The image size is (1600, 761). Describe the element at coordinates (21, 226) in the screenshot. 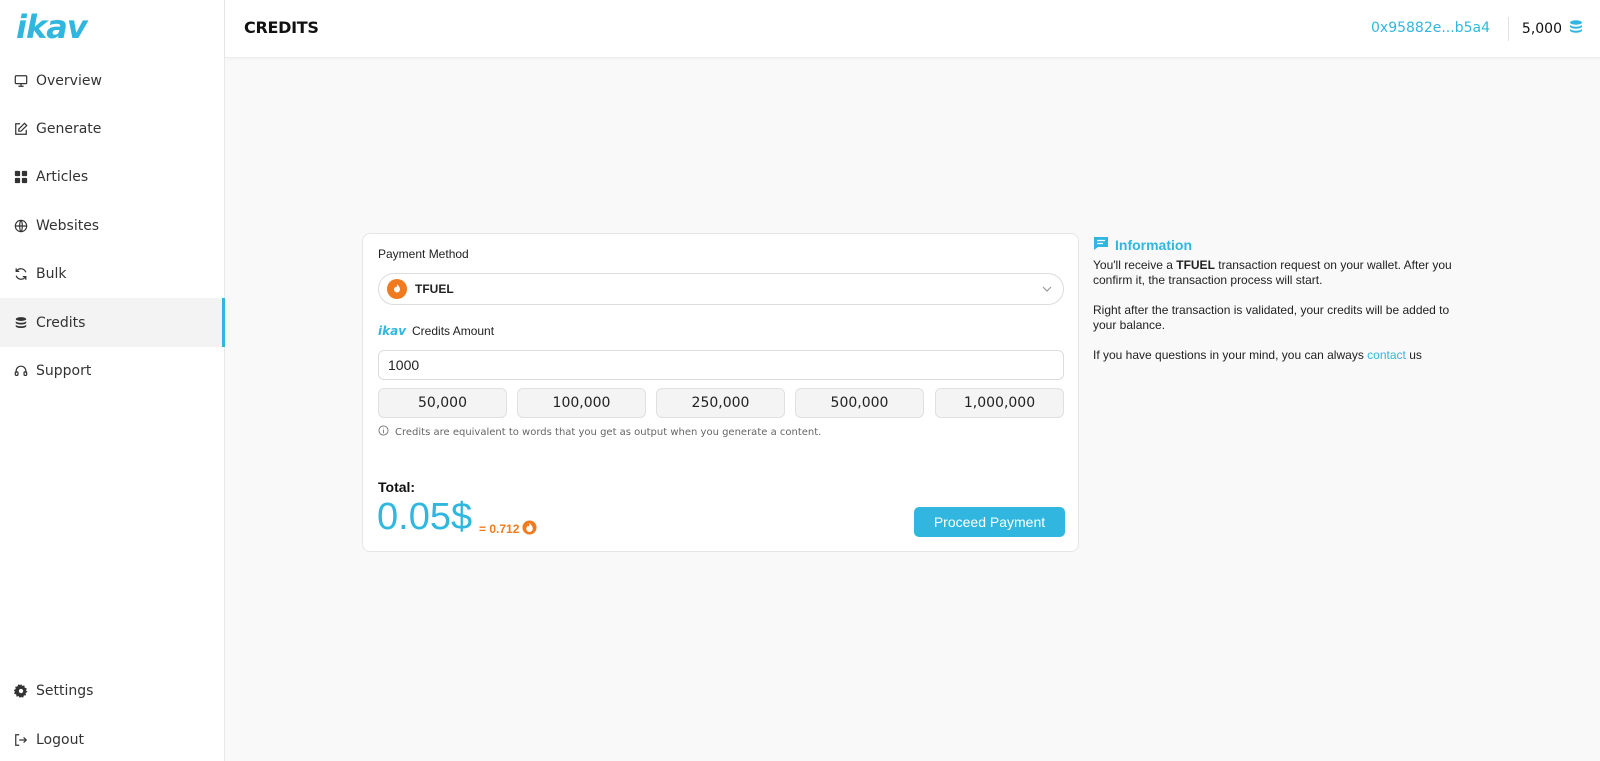

I see `globe-icon` at that location.